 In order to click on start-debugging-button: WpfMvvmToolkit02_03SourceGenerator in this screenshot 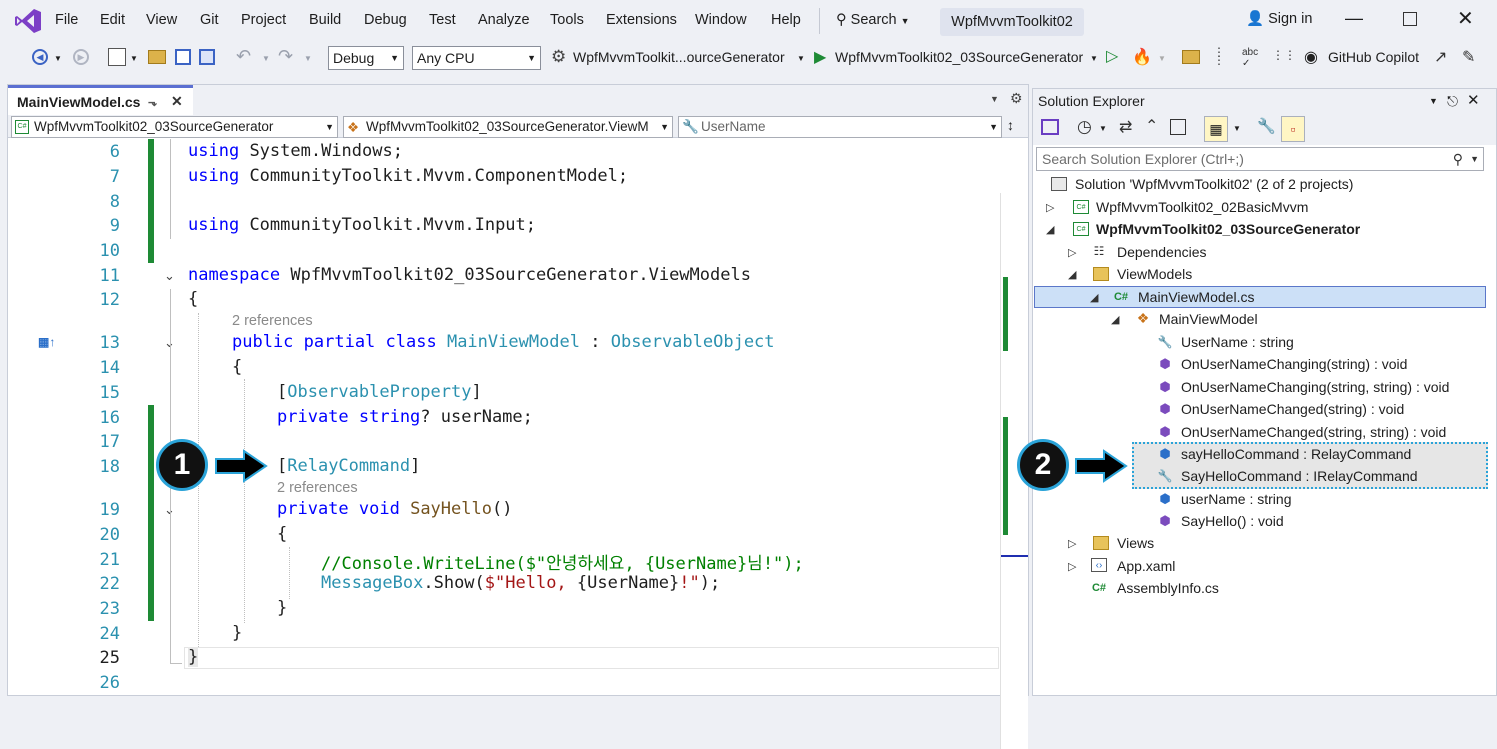, I will do `click(959, 57)`.